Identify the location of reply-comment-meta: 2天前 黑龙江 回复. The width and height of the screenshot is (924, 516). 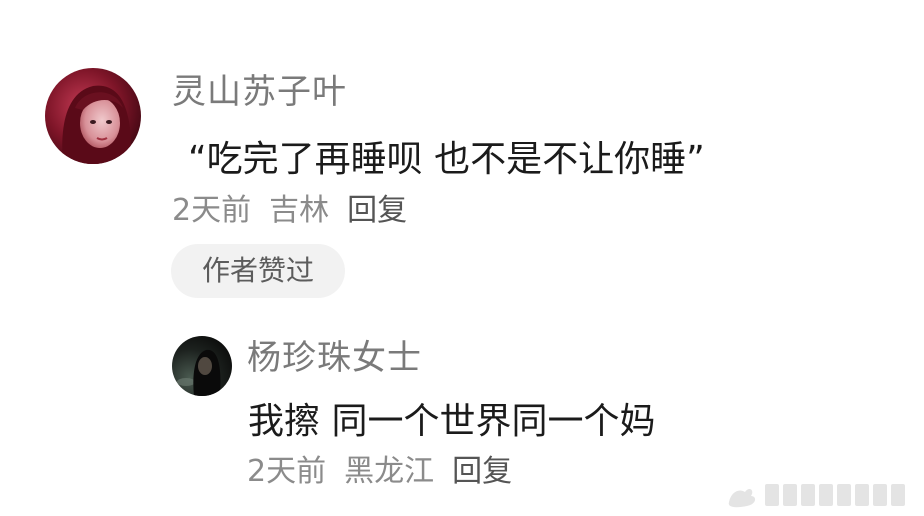
(379, 472).